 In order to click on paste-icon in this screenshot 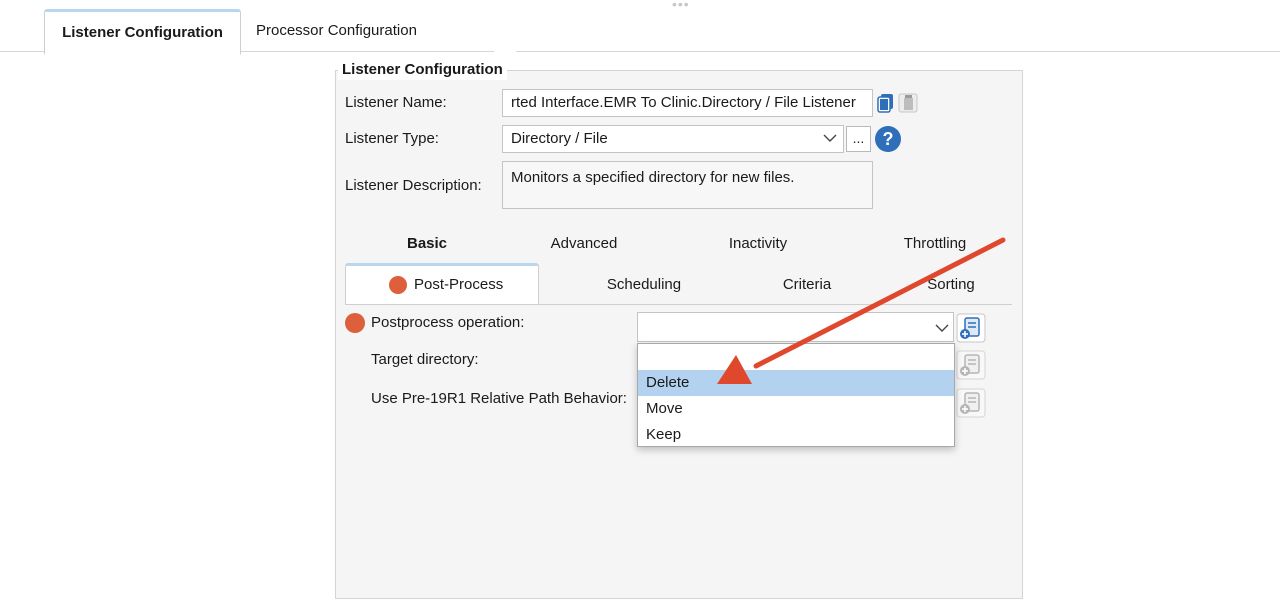, I will do `click(908, 103)`.